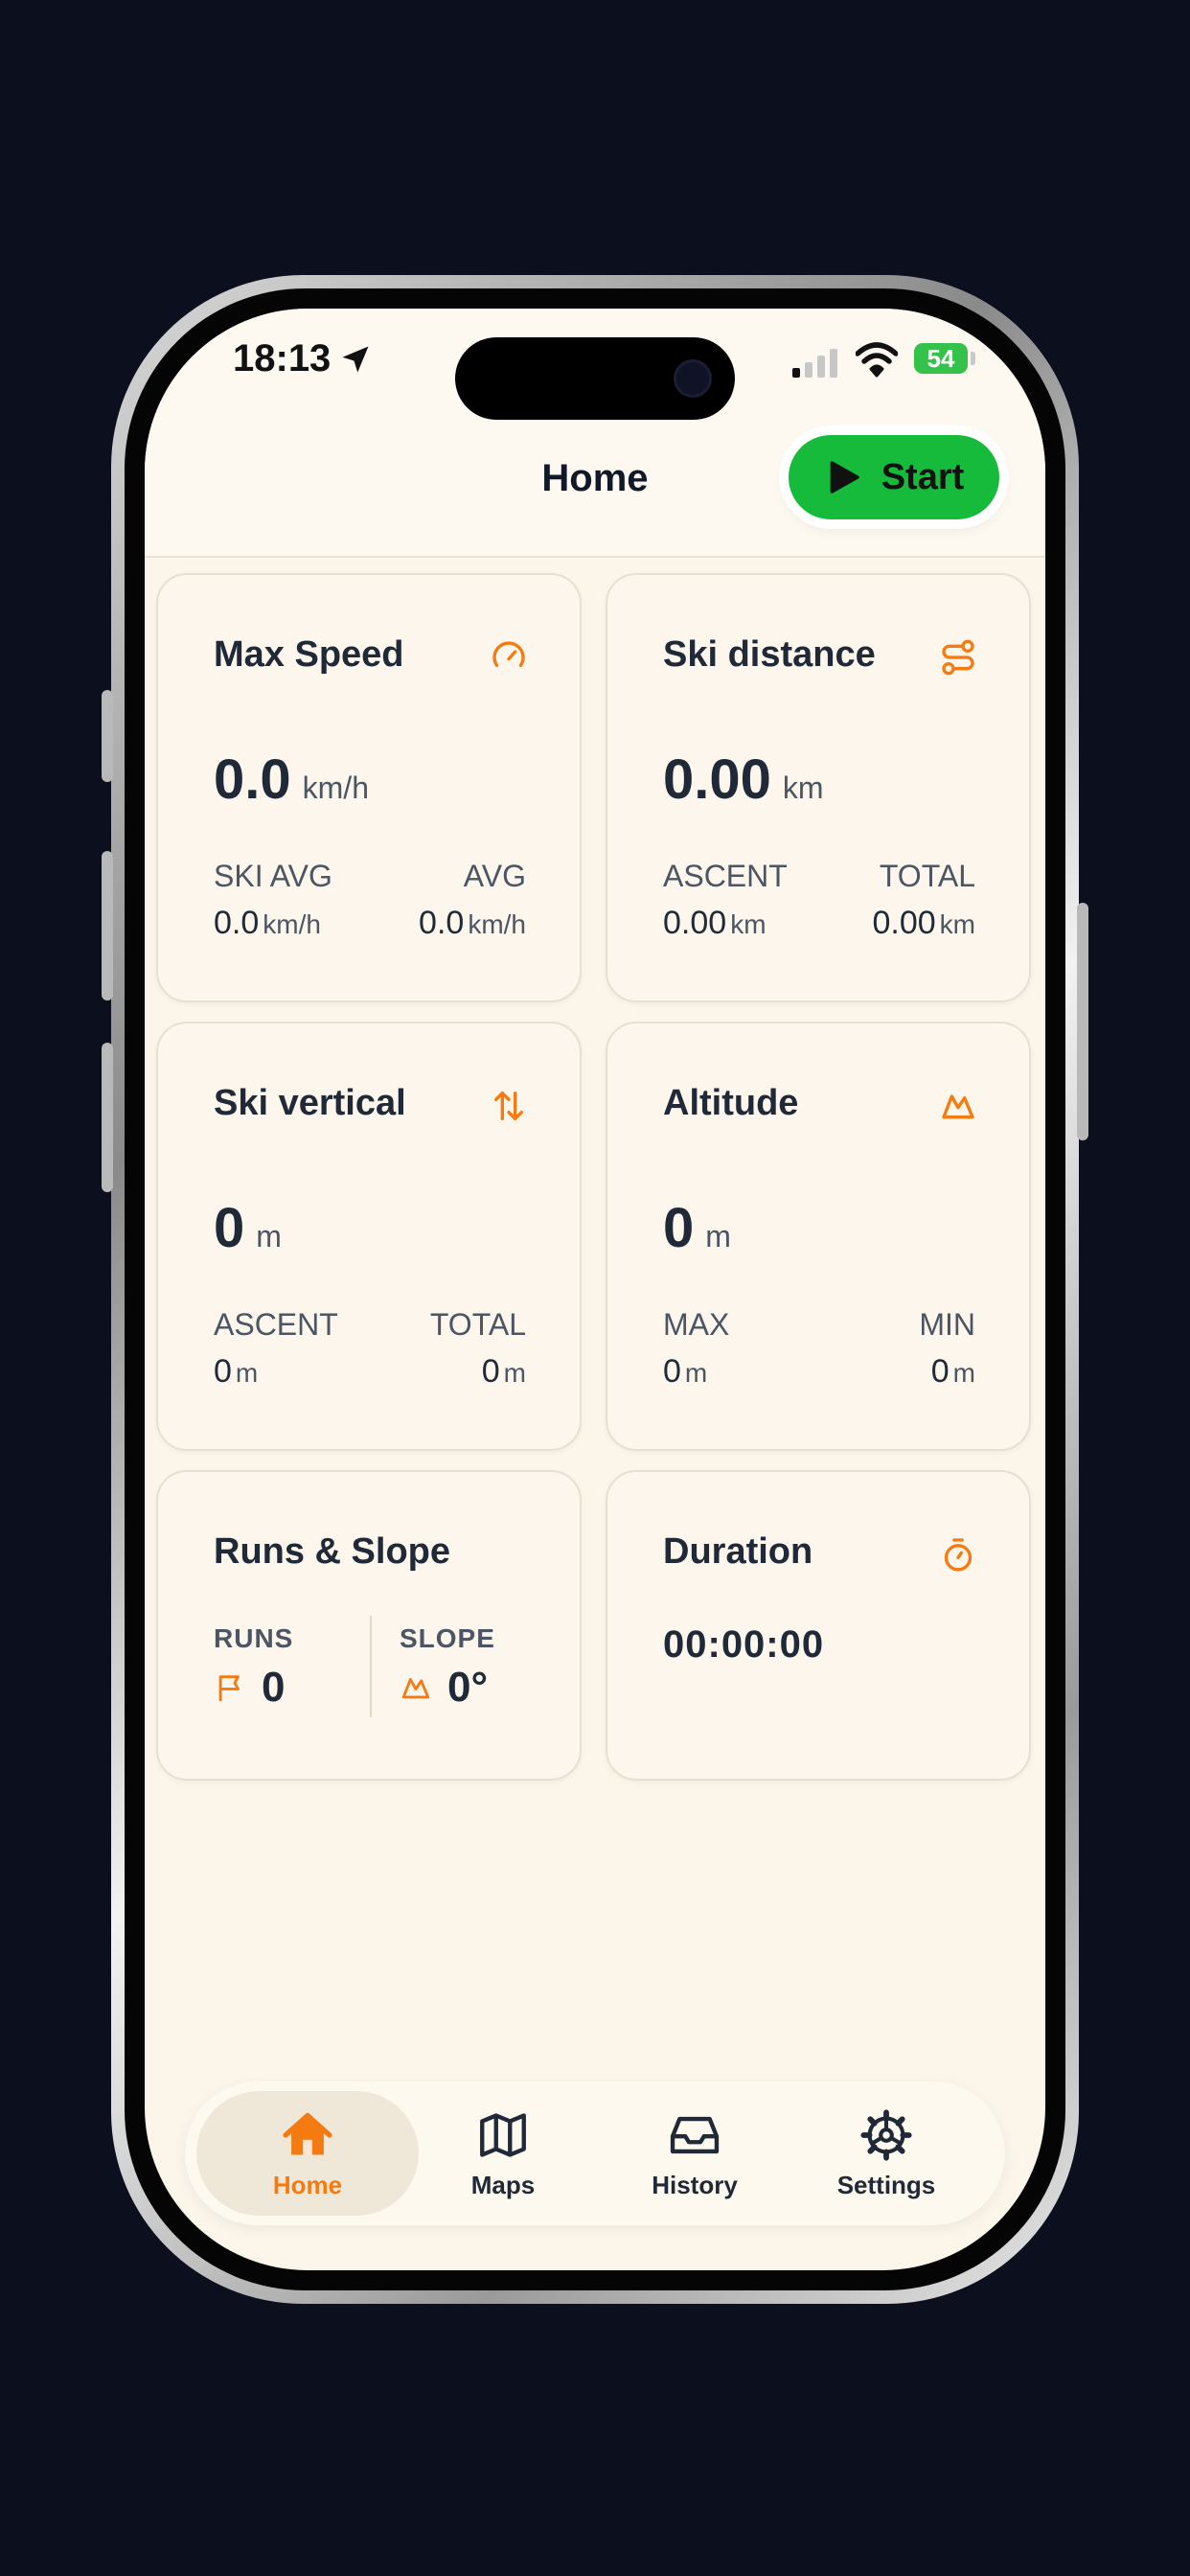  What do you see at coordinates (309, 654) in the screenshot?
I see `card-title: Max Speed` at bounding box center [309, 654].